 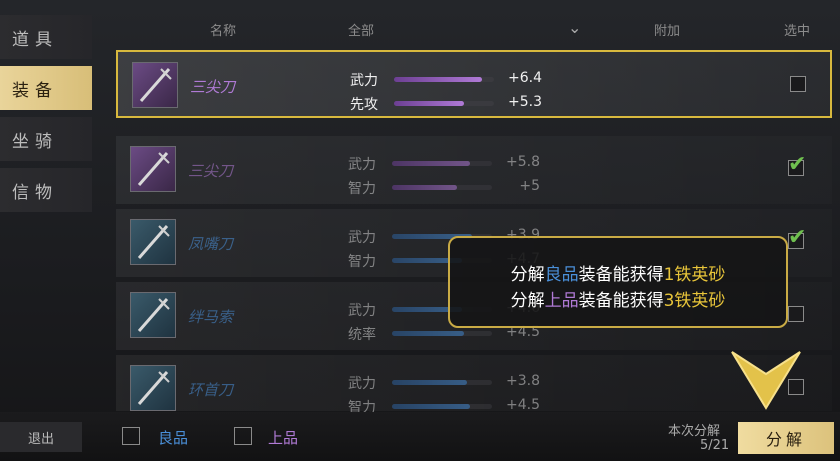 I want to click on tab-props: 道具, so click(x=46, y=37).